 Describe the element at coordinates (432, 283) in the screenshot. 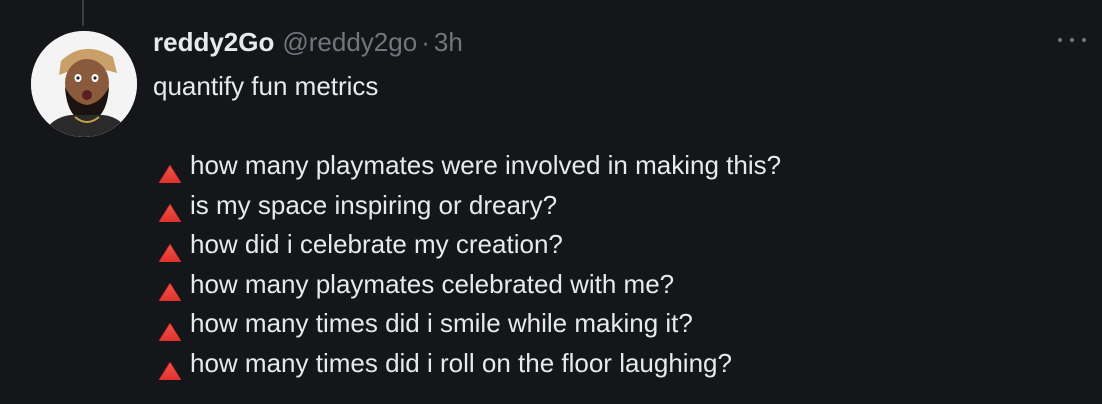

I see `bullet-text: how many playmates celebrated with me?` at that location.